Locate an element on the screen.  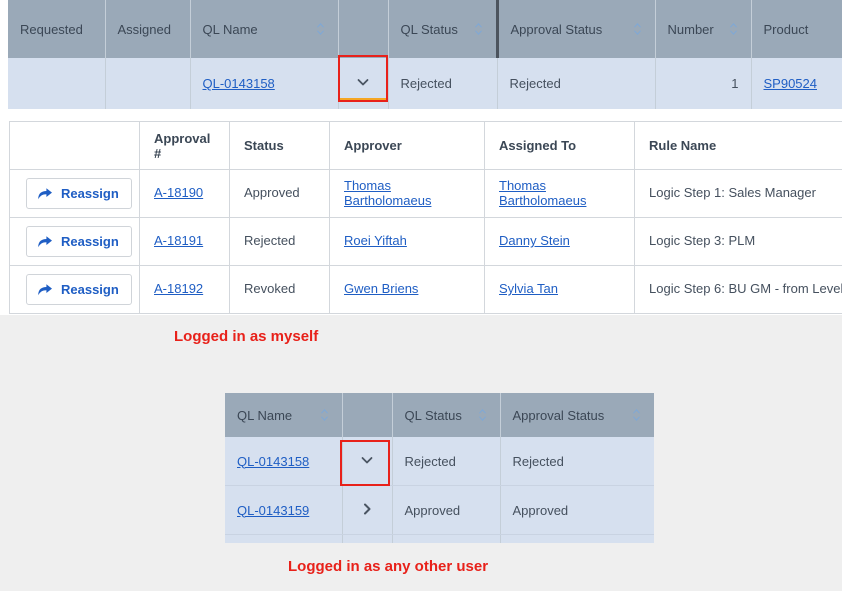
cell-status: Rejected is located at coordinates (279, 241).